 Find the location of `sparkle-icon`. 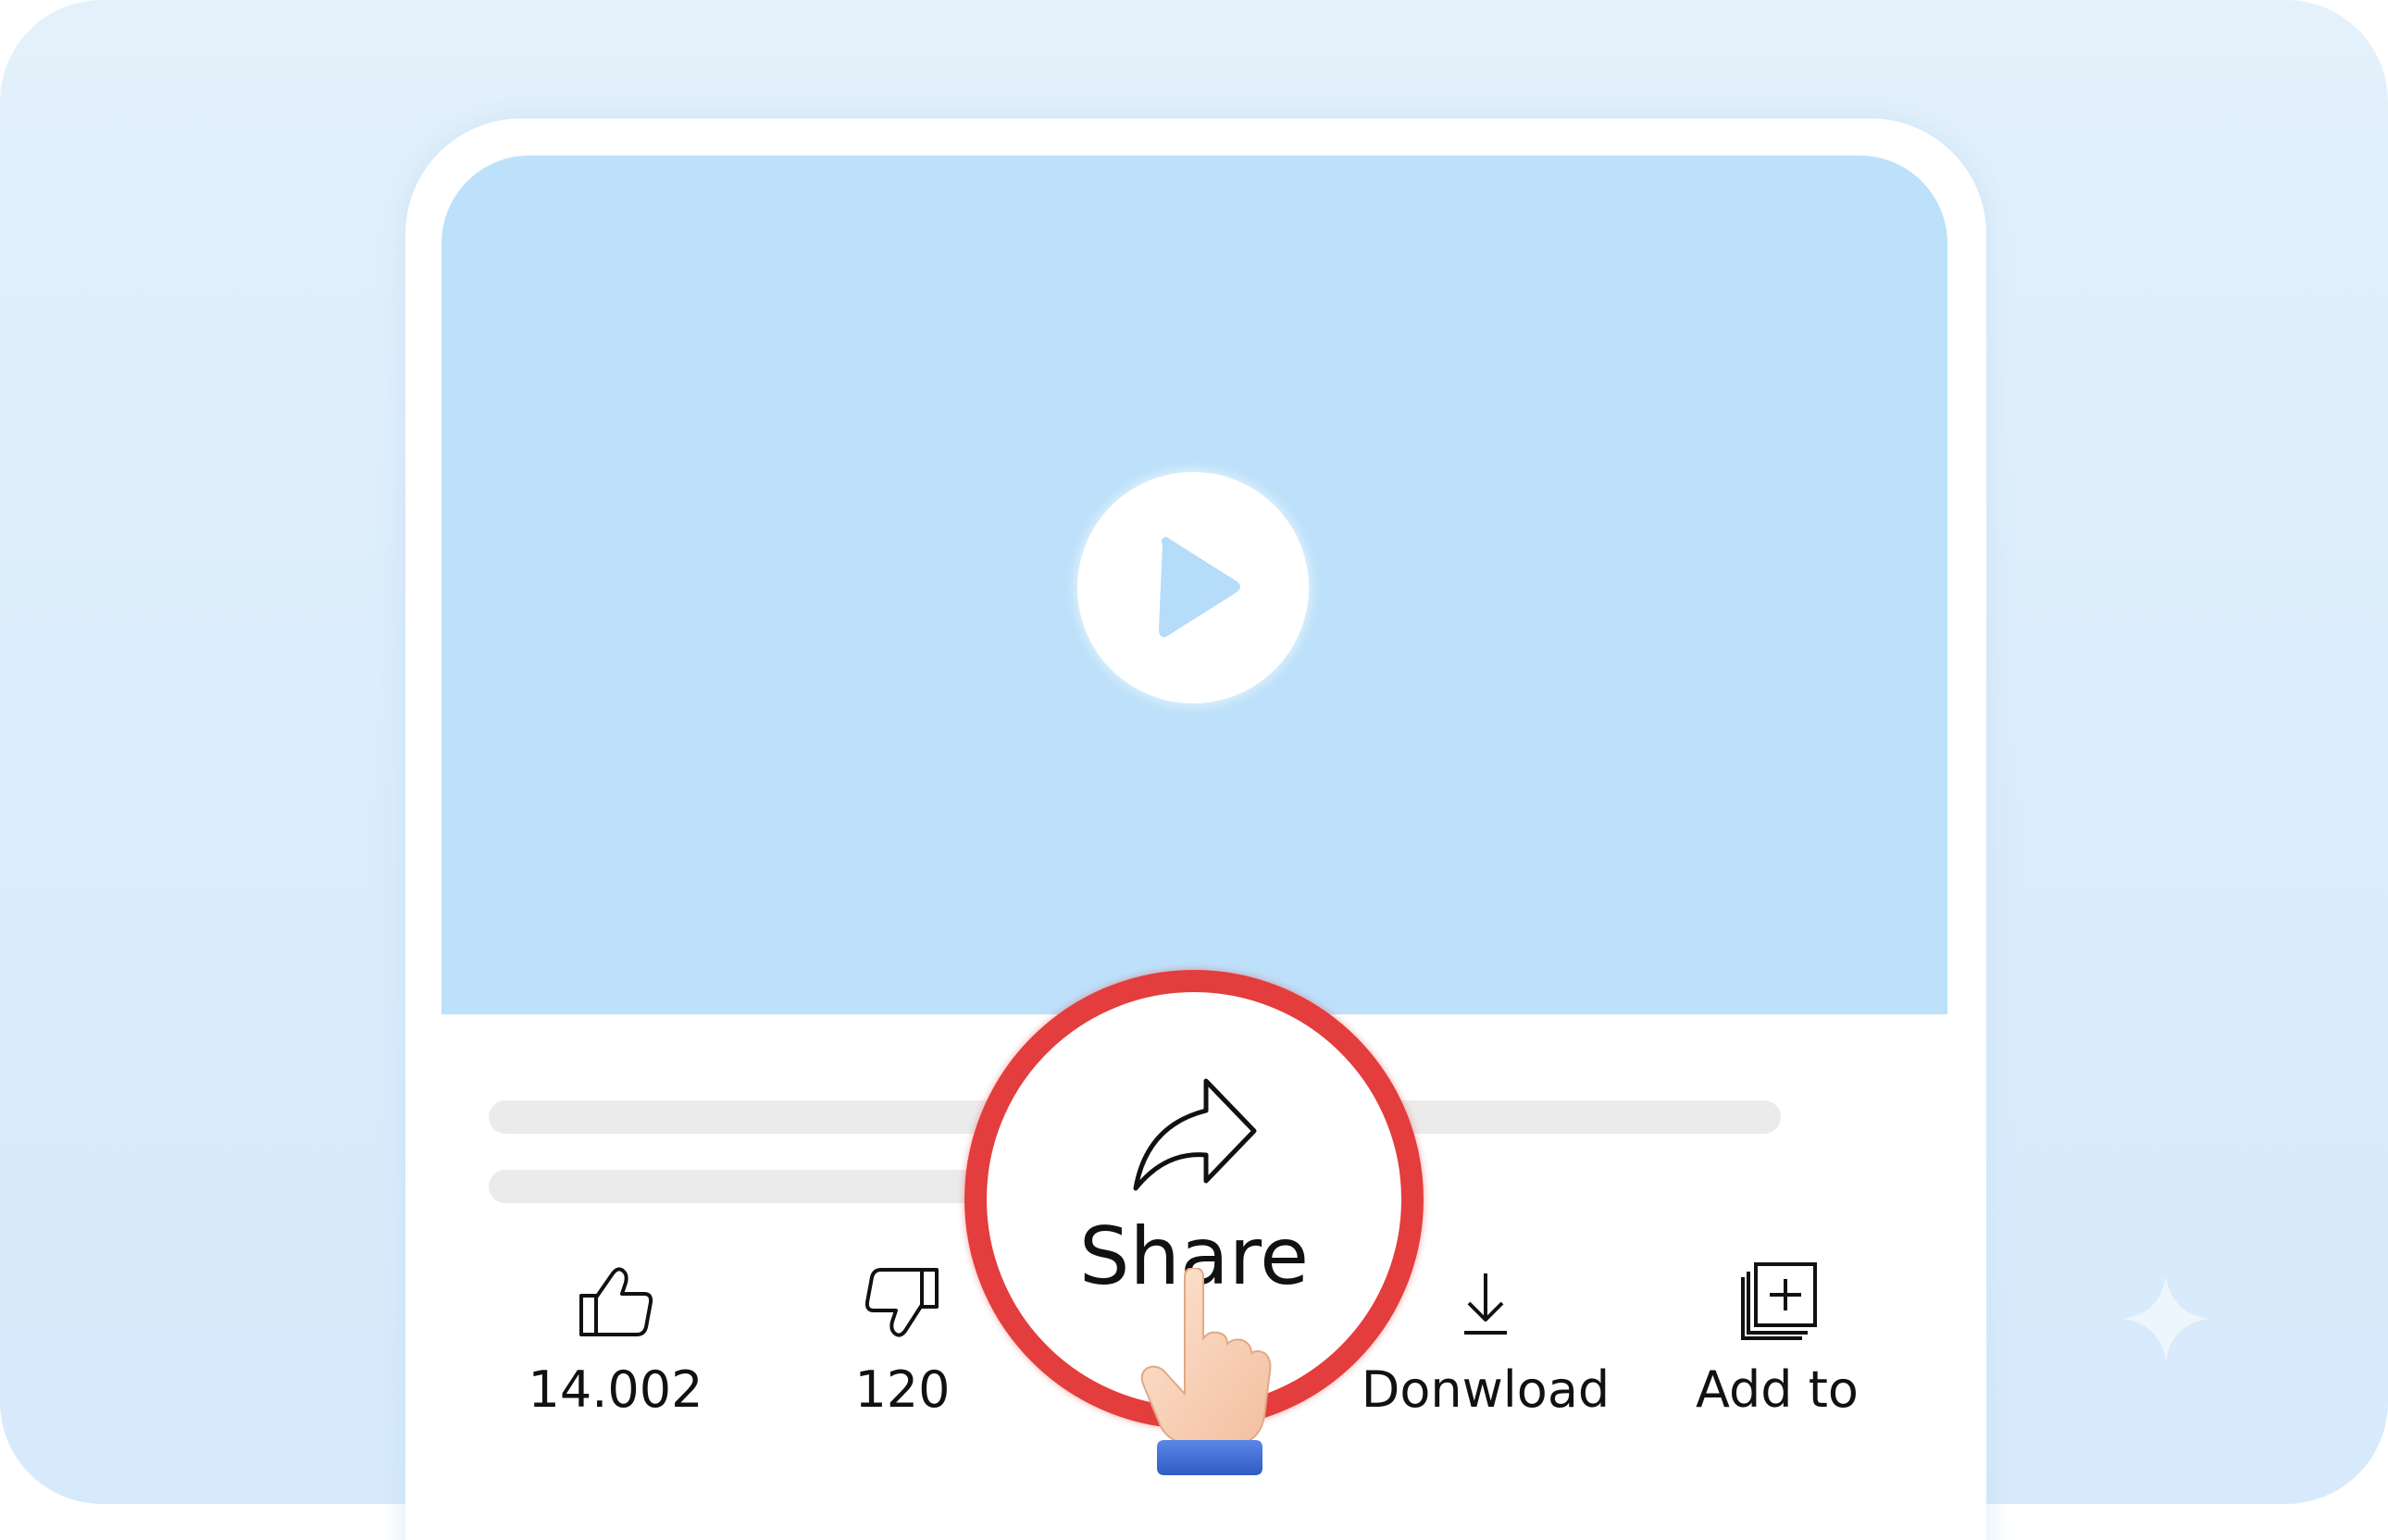

sparkle-icon is located at coordinates (2165, 1318).